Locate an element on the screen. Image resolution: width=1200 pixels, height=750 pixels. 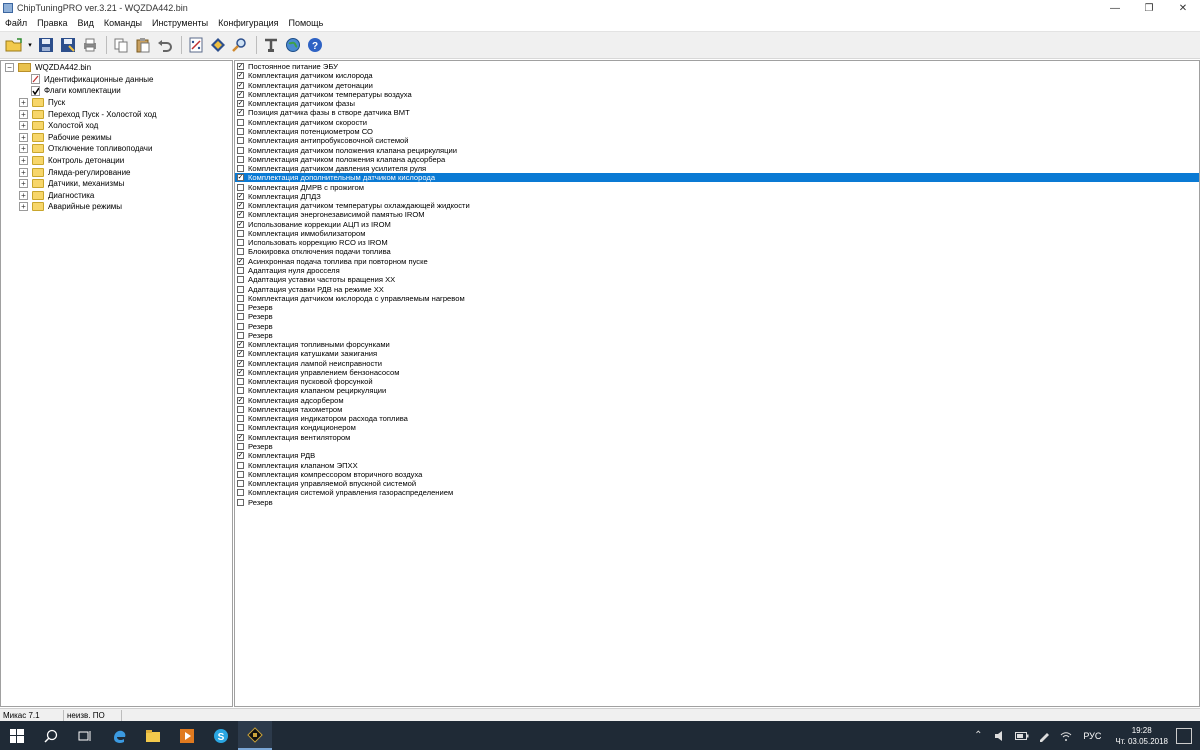
skype-icon: S is located at coordinates (221, 735).